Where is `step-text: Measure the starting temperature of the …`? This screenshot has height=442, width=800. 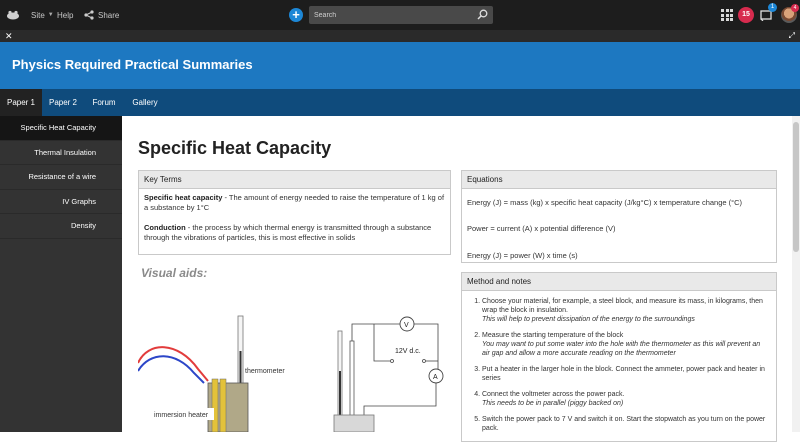 step-text: Measure the starting temperature of the … is located at coordinates (553, 335).